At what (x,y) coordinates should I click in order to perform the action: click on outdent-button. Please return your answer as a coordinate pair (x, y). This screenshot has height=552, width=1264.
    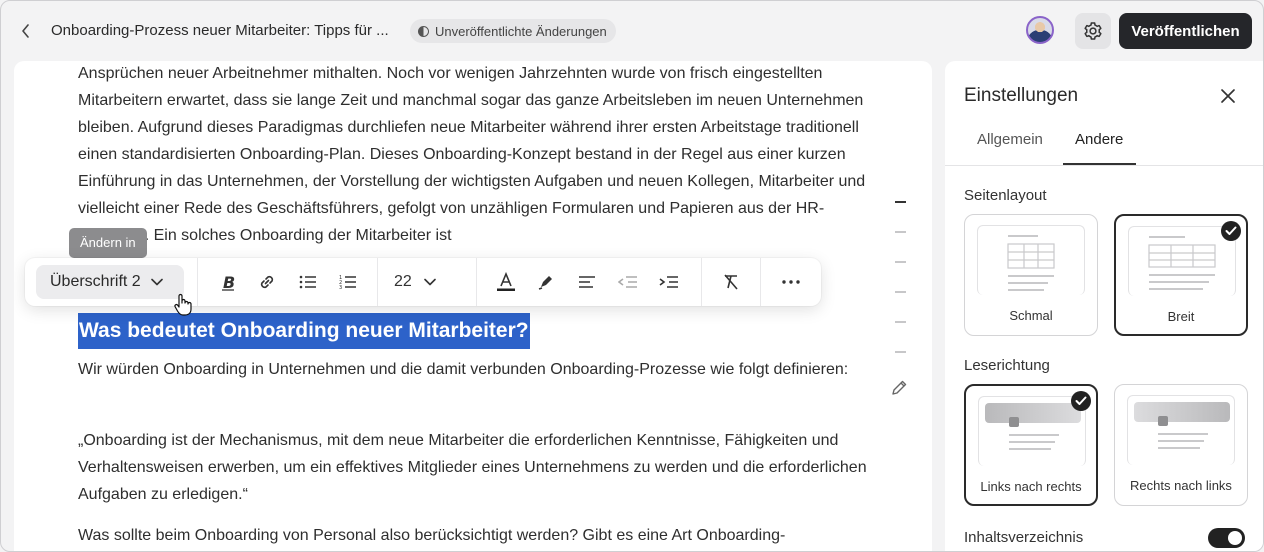
    Looking at the image, I should click on (628, 282).